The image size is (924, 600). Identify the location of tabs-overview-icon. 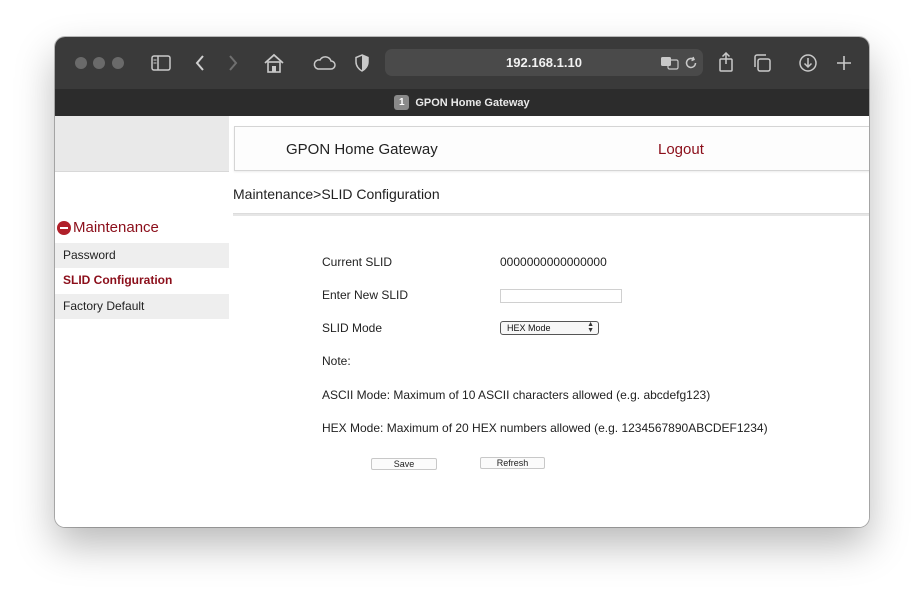
(762, 63).